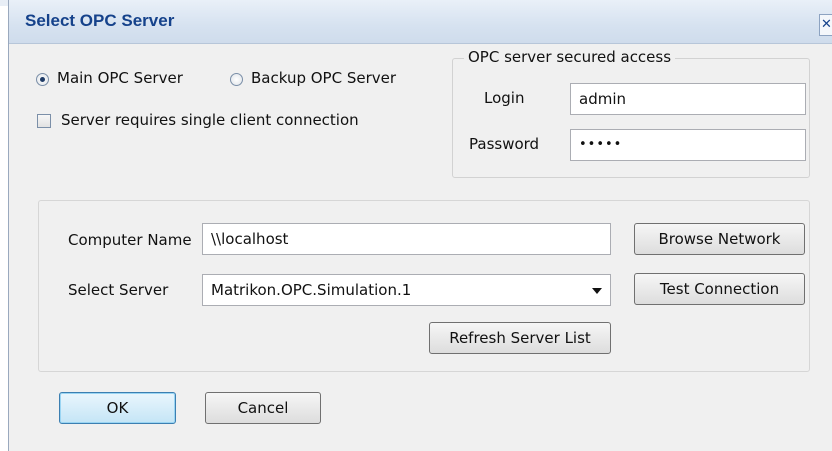 The height and width of the screenshot is (451, 832). Describe the element at coordinates (719, 289) in the screenshot. I see `test-connection-button: Test Connection` at that location.